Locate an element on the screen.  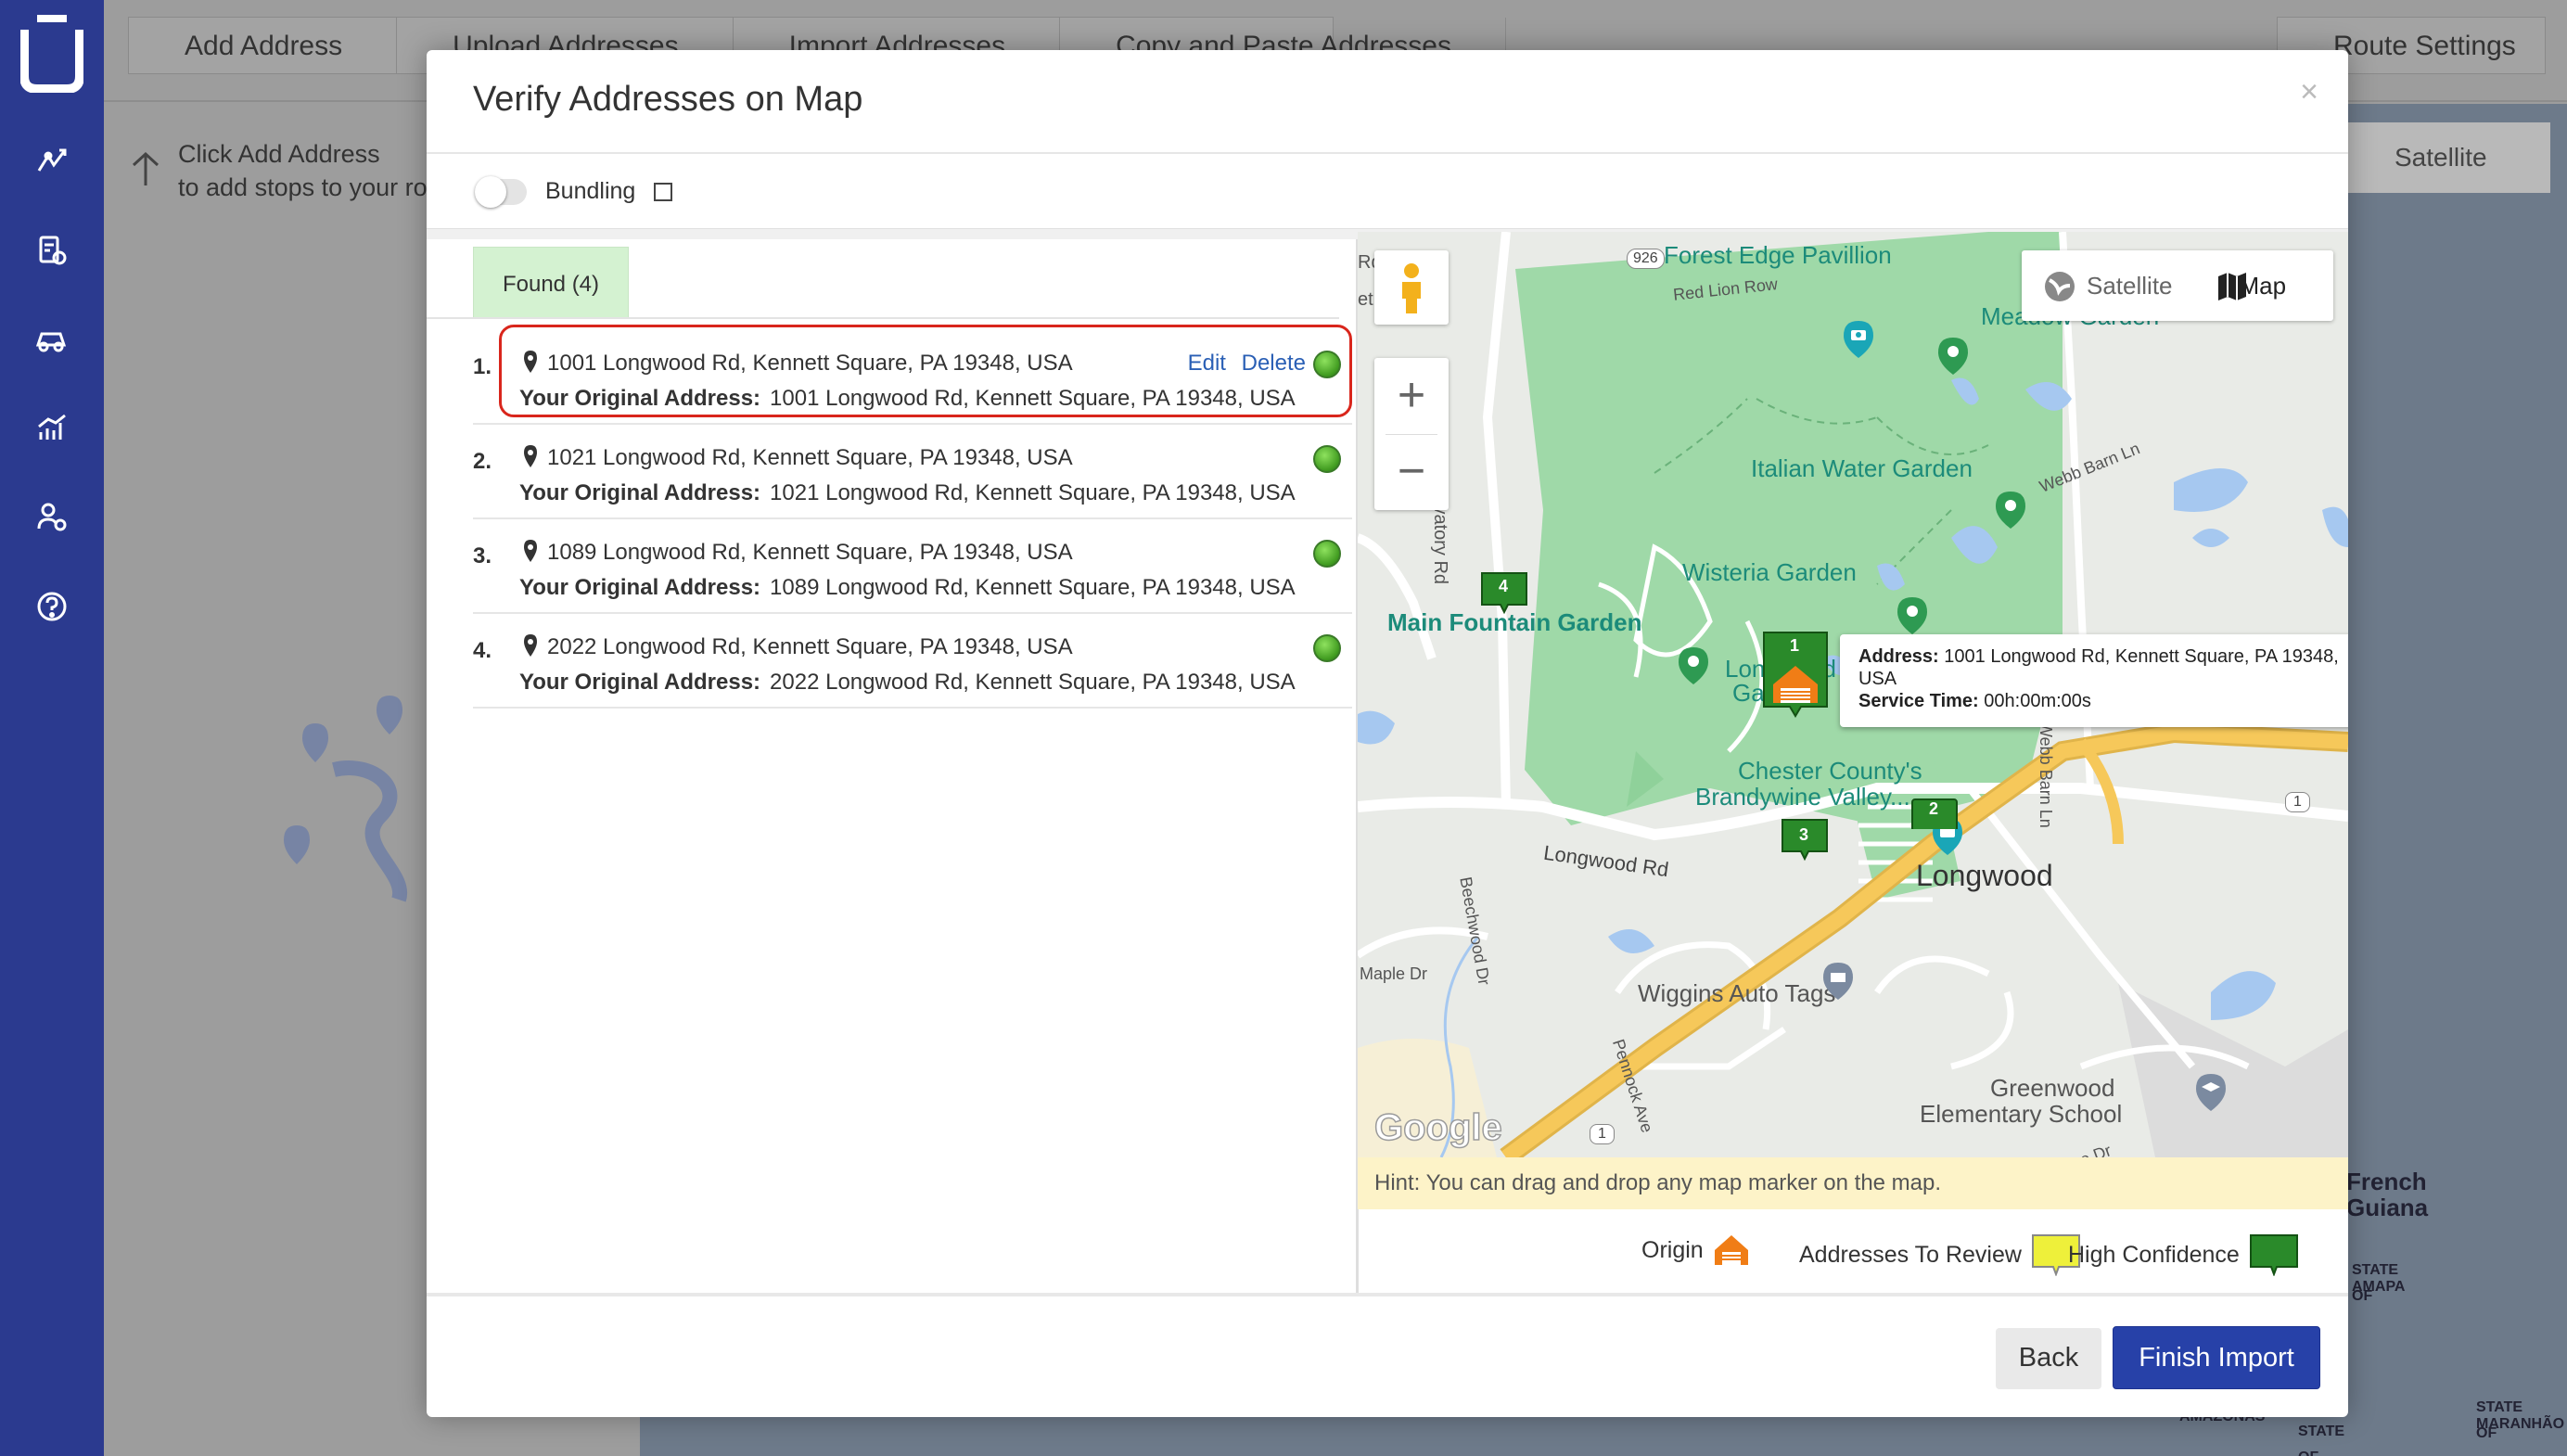
street-view-button is located at coordinates (1411, 287).